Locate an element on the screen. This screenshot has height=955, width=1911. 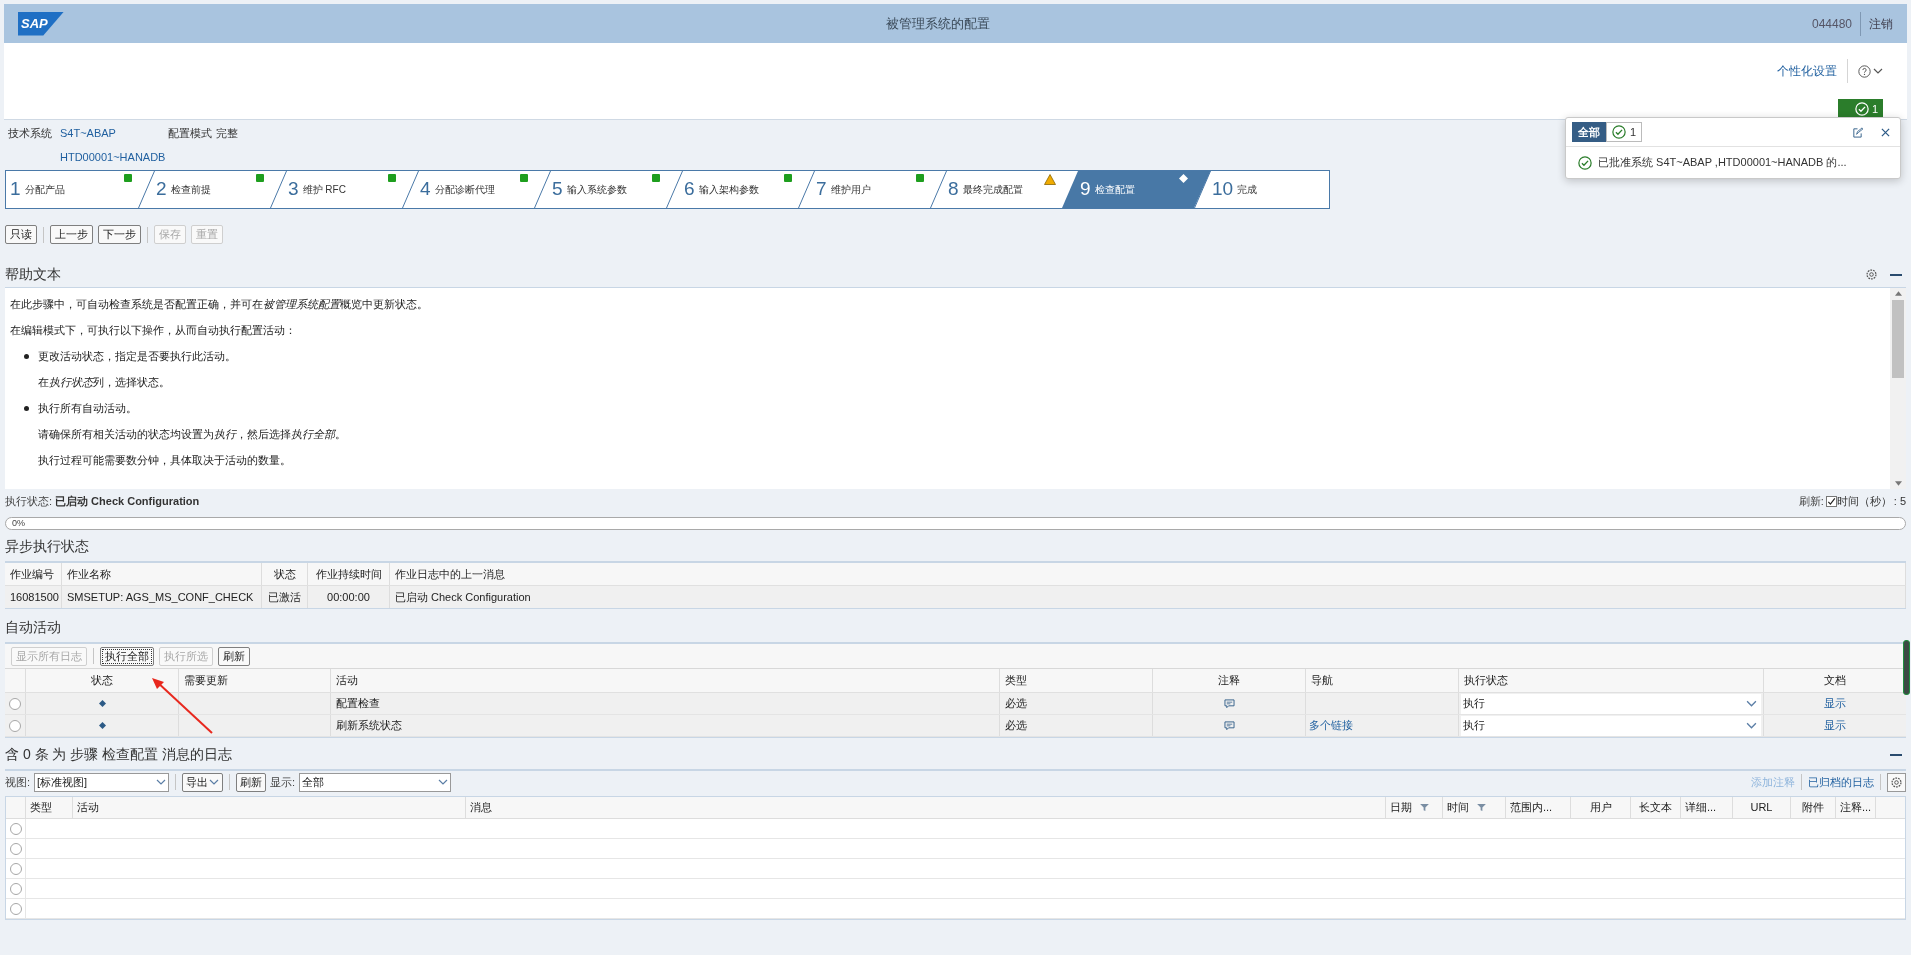
refresh-button: 刷新 is located at coordinates (251, 782).